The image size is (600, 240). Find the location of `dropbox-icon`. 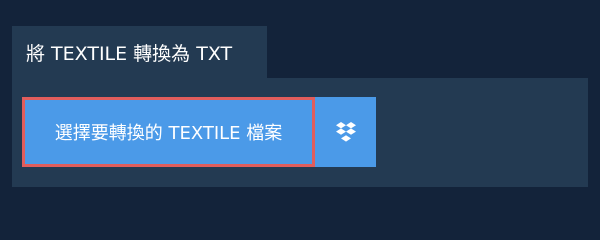

dropbox-icon is located at coordinates (346, 132).